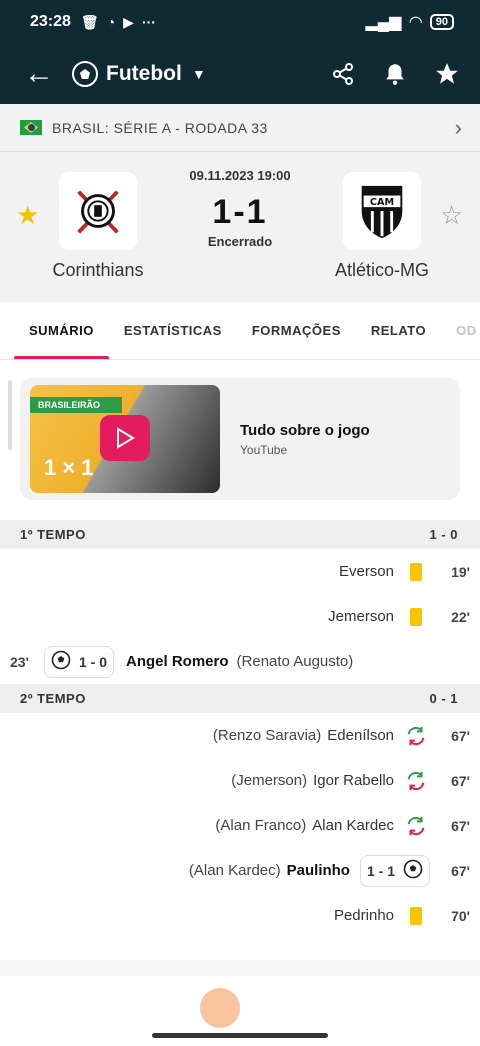 This screenshot has width=480, height=1046. What do you see at coordinates (240, 175) in the screenshot?
I see `match-datetime: 09.11.2023 19:00` at bounding box center [240, 175].